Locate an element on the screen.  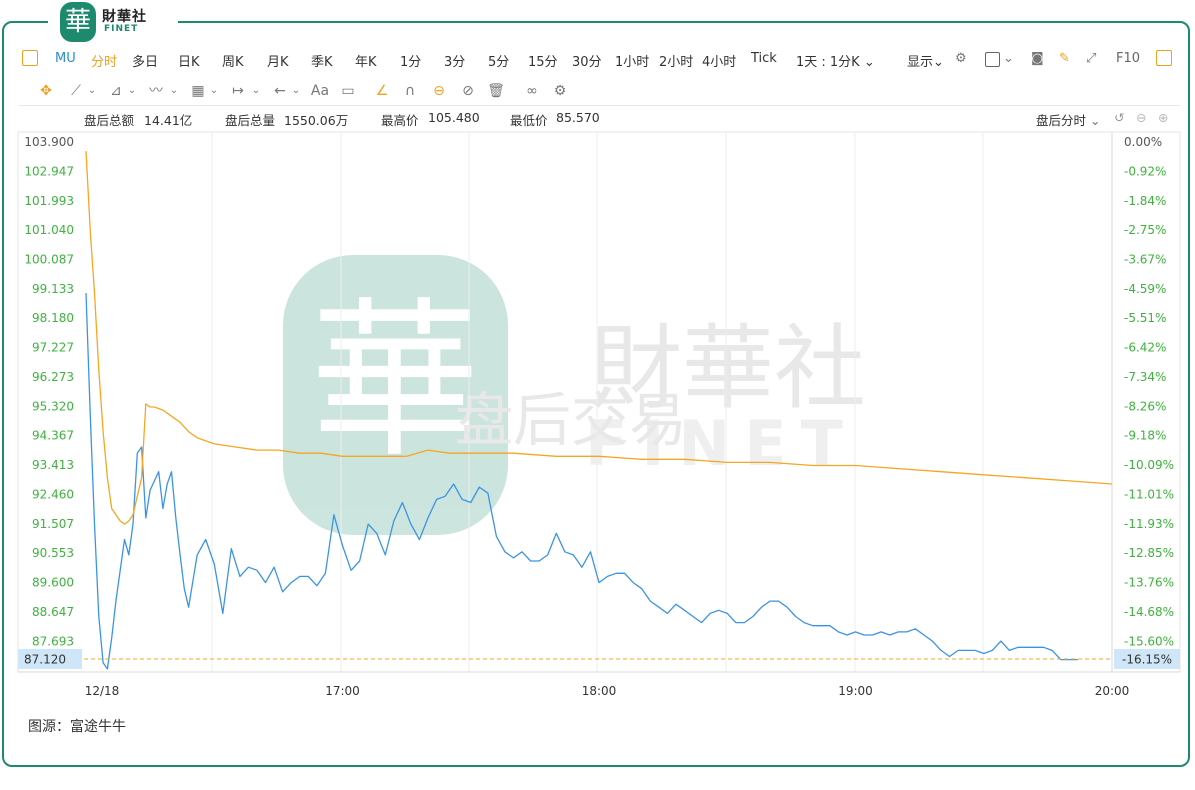
source-caption: 图源：富途牛牛 is located at coordinates (77, 727).